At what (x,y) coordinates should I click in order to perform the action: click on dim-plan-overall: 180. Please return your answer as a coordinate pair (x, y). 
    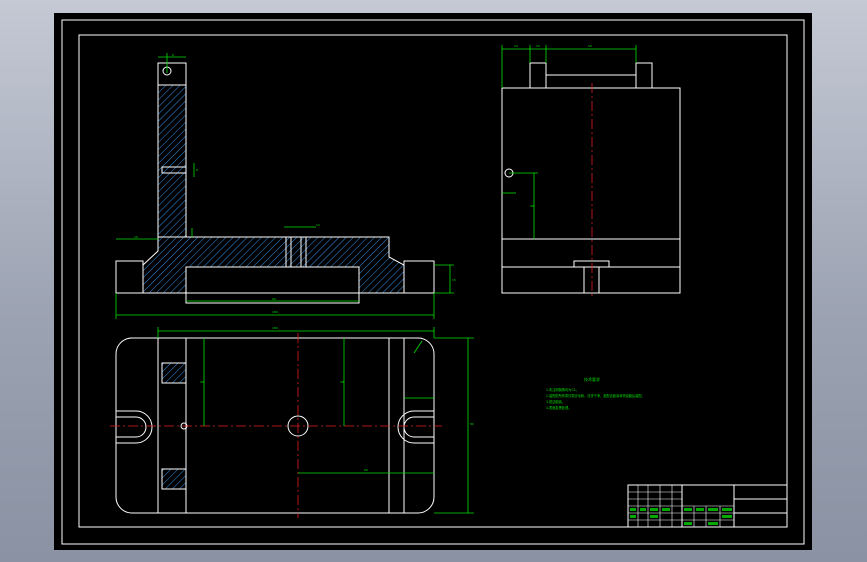
    Looking at the image, I should click on (275, 328).